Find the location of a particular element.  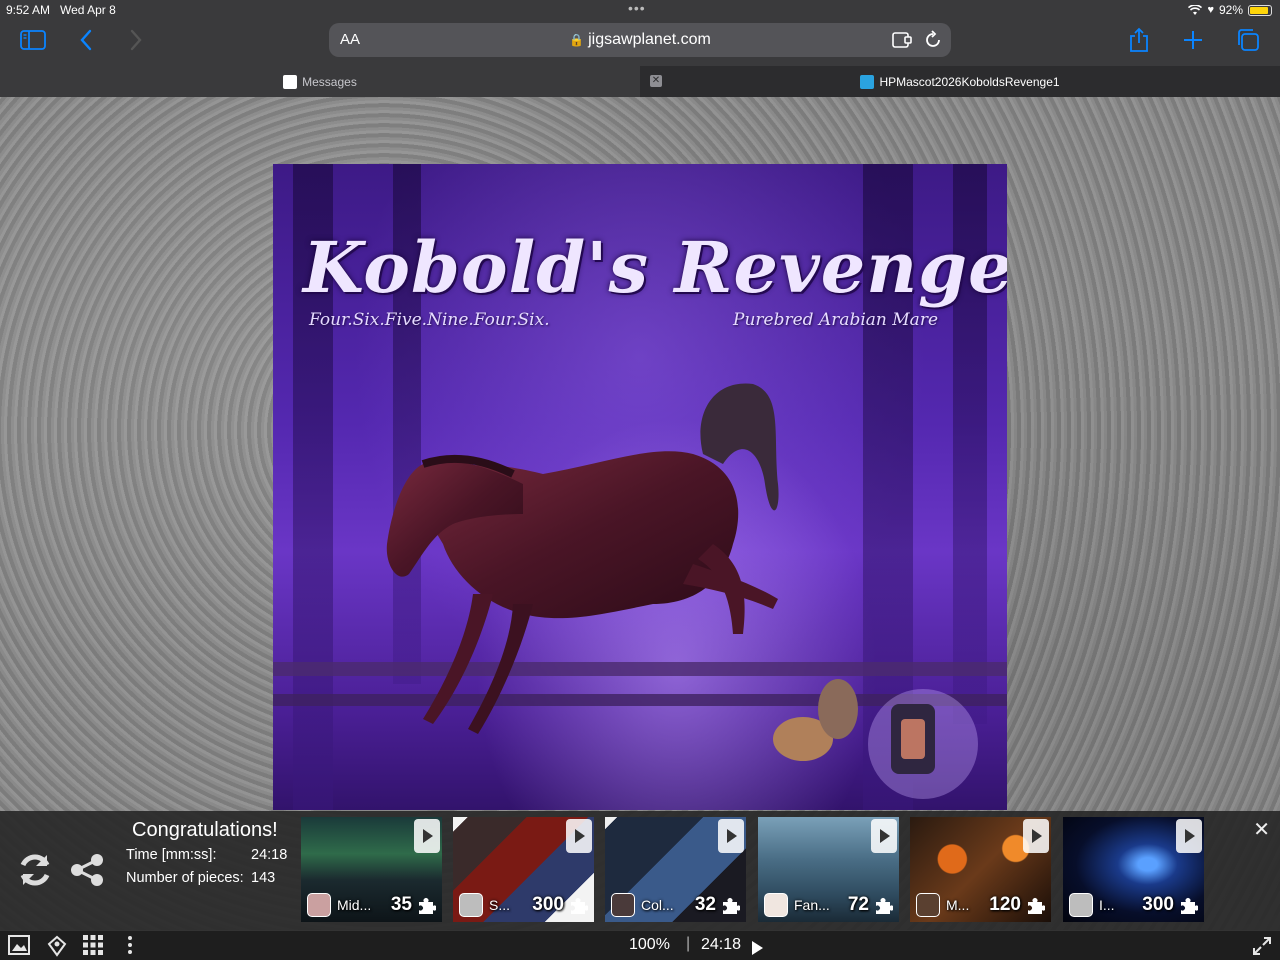

forward-icon is located at coordinates (136, 40).